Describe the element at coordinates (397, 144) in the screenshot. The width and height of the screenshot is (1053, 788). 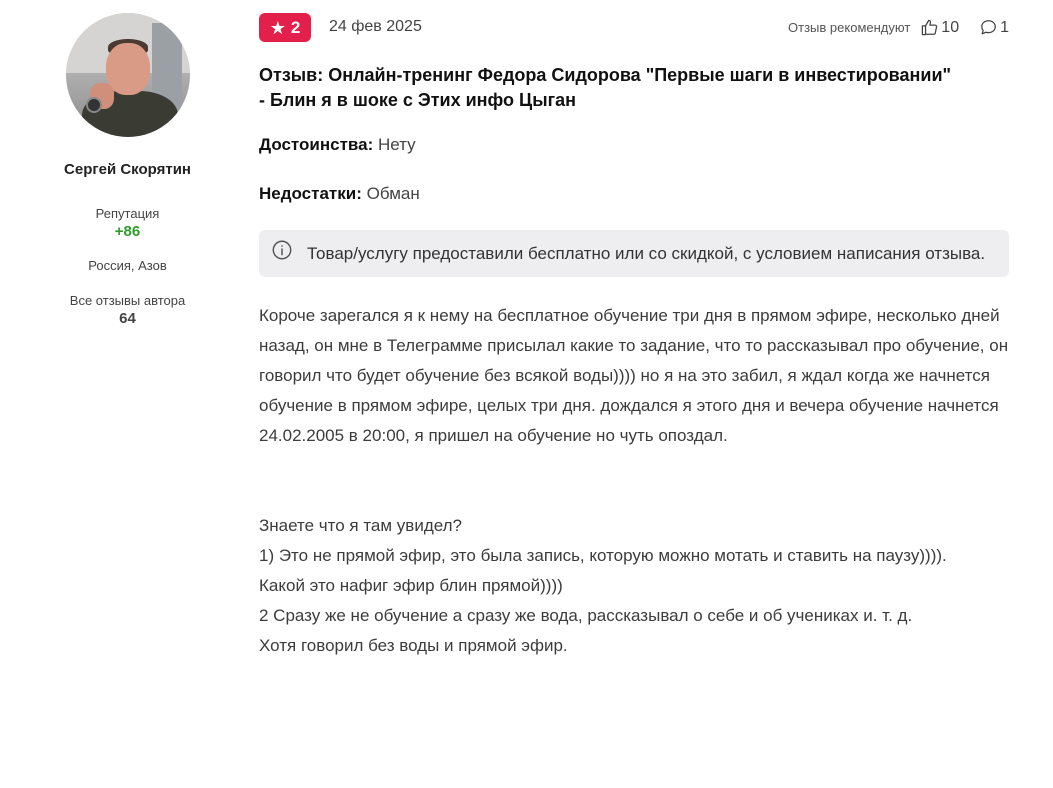
I see `pros-value: Нету` at that location.